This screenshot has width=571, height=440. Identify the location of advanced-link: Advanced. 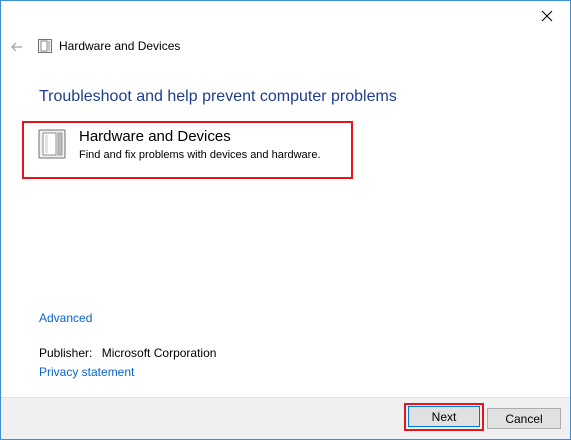
(65, 318).